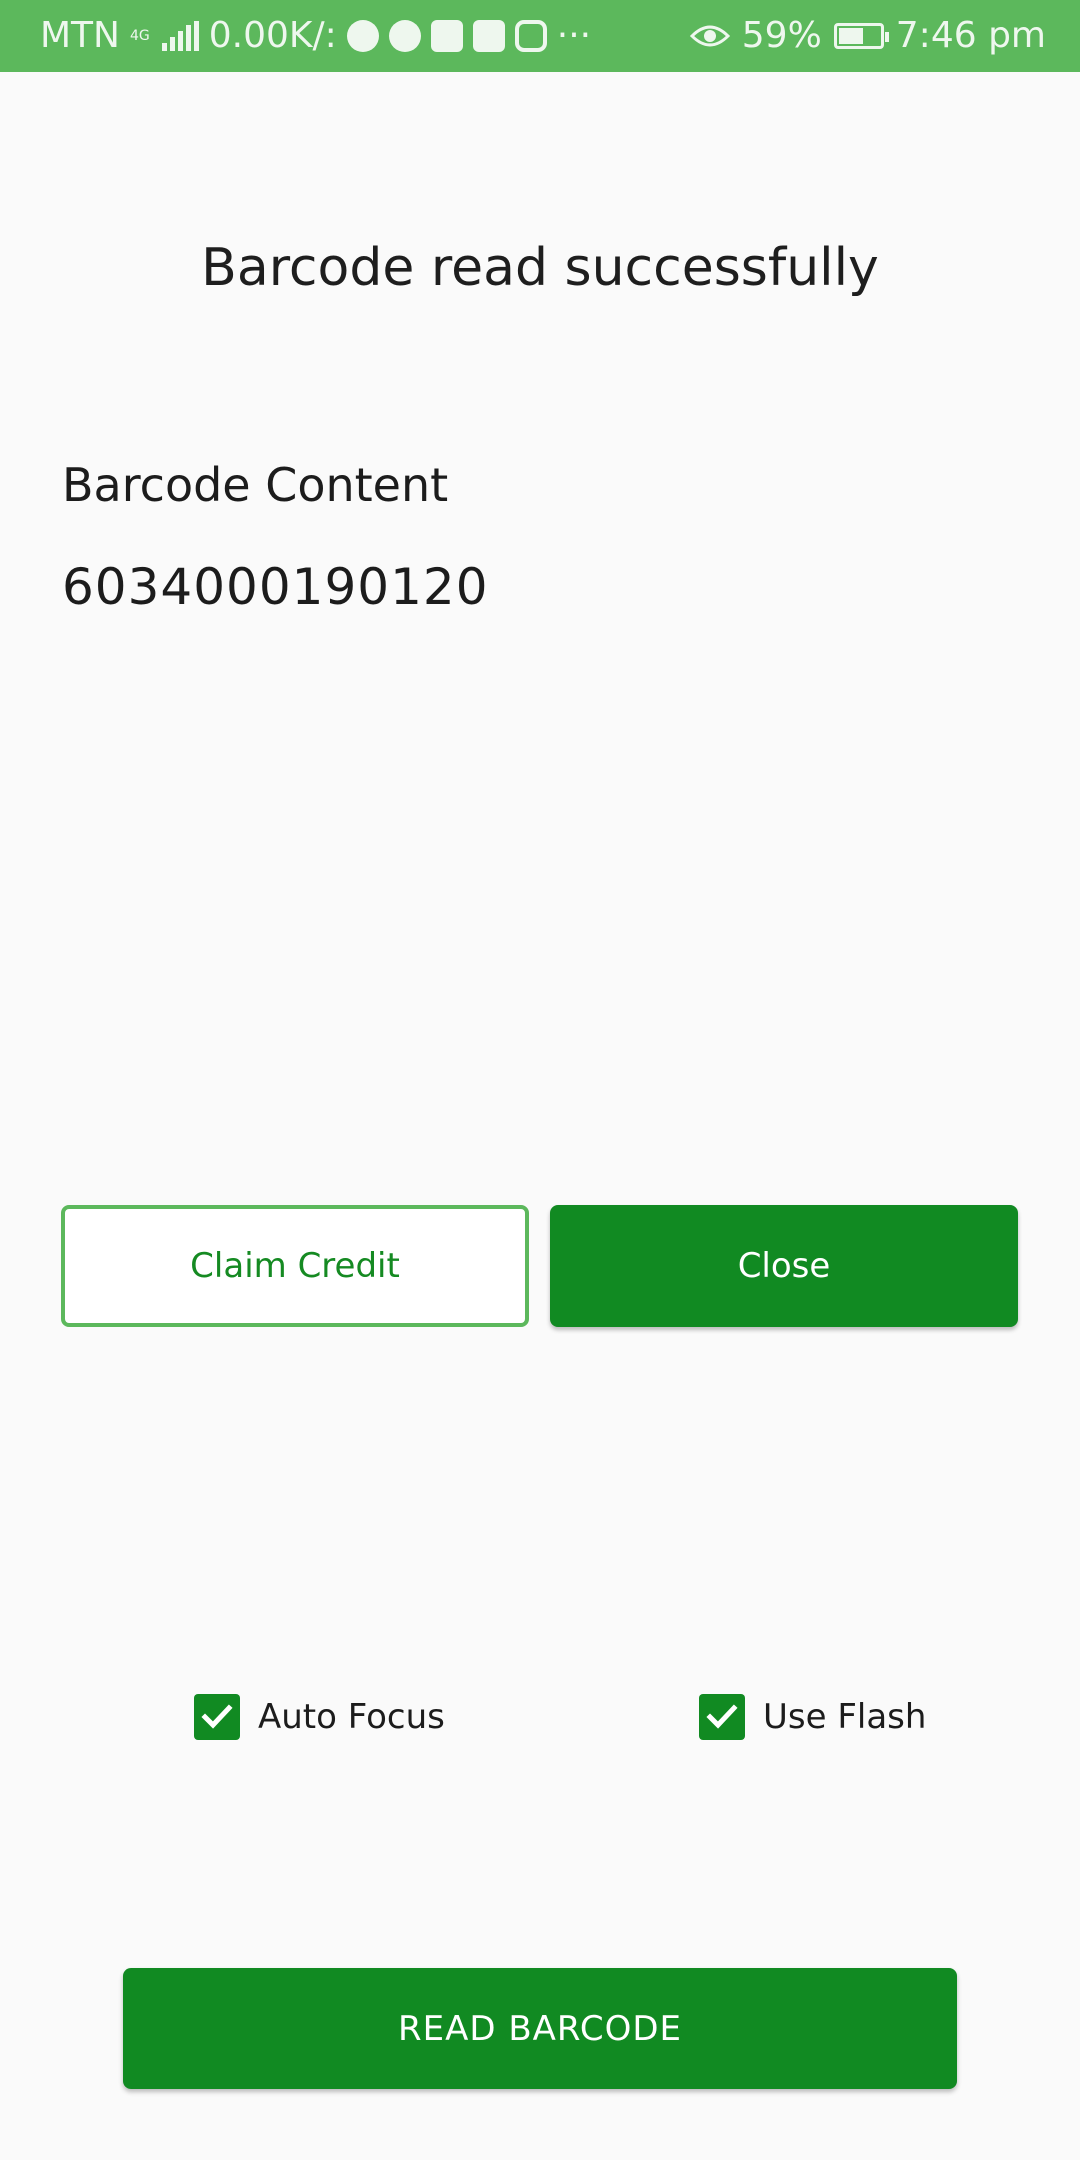  I want to click on auto-focus-label: Auto Focus, so click(351, 1717).